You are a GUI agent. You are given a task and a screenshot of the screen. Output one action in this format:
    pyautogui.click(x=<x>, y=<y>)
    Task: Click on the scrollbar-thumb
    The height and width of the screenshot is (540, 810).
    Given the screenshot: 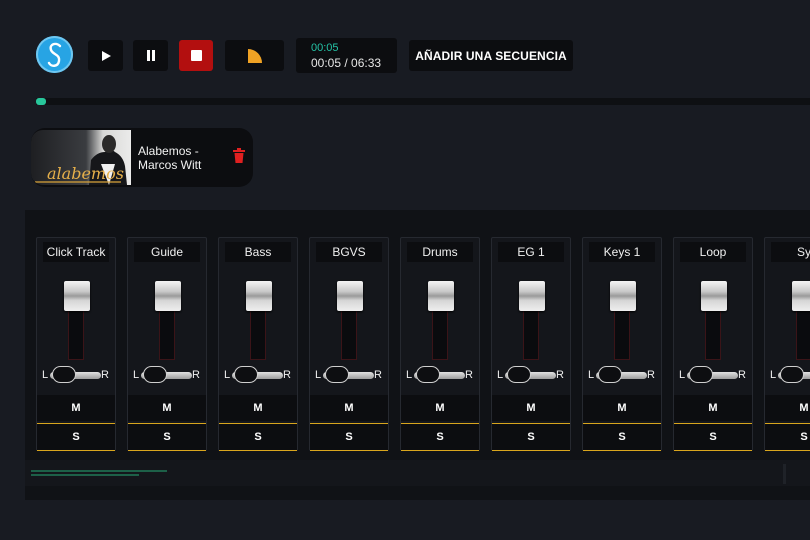 What is the action you would take?
    pyautogui.click(x=99, y=471)
    